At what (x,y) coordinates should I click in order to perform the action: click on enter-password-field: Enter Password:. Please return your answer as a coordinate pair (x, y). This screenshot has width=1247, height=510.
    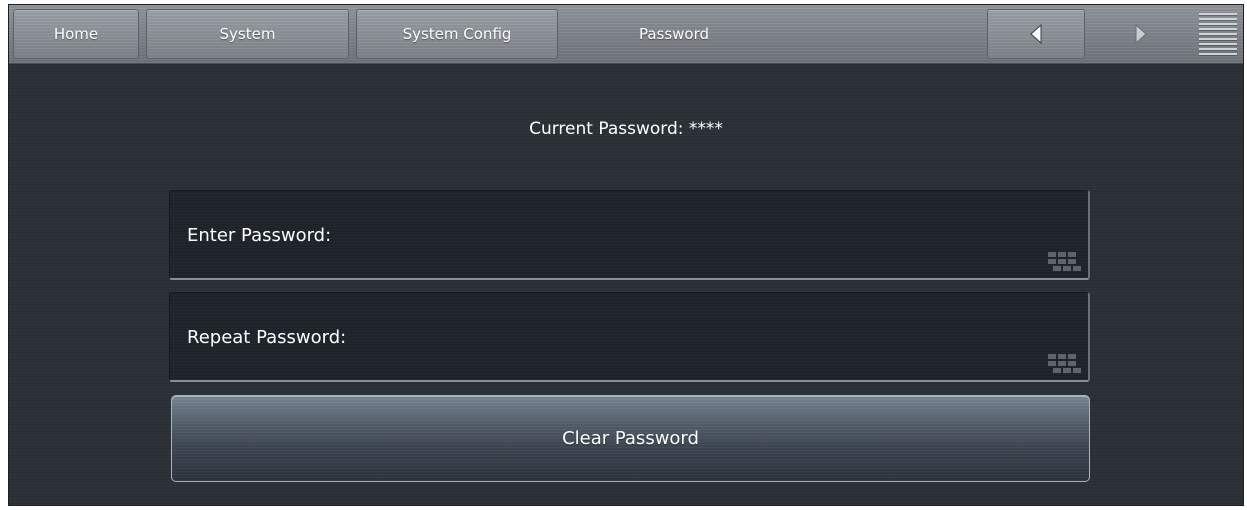
    Looking at the image, I should click on (629, 235).